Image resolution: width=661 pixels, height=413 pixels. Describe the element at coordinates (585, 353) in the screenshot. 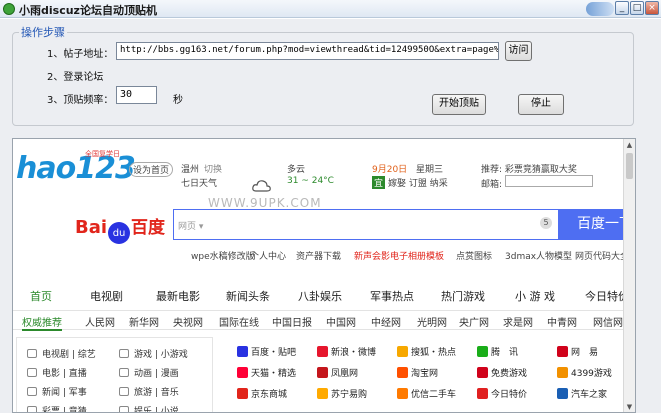

I see `site-label: 网 易` at that location.